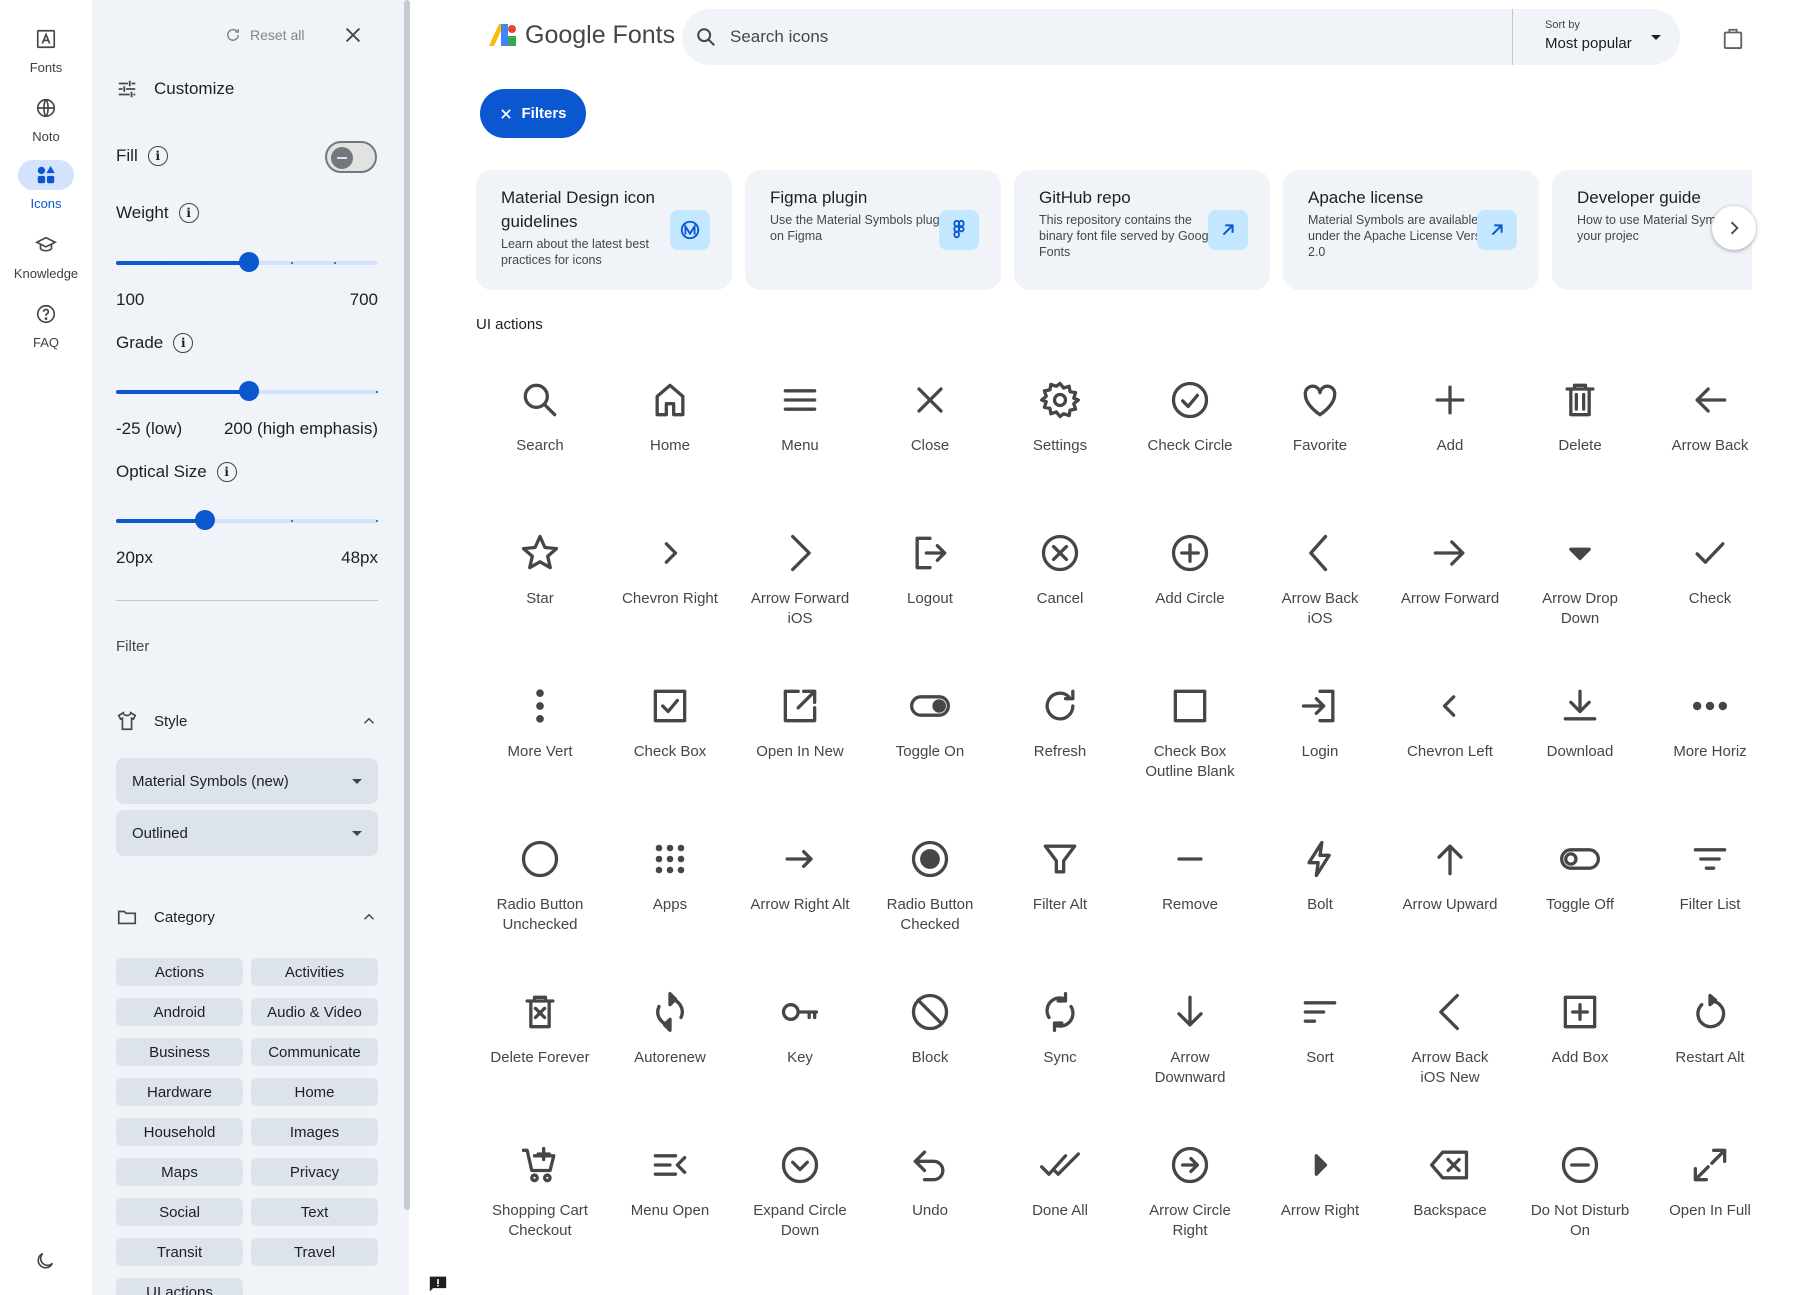 This screenshot has height=1295, width=1808. What do you see at coordinates (1580, 752) in the screenshot?
I see `icon-tile-download: Download` at bounding box center [1580, 752].